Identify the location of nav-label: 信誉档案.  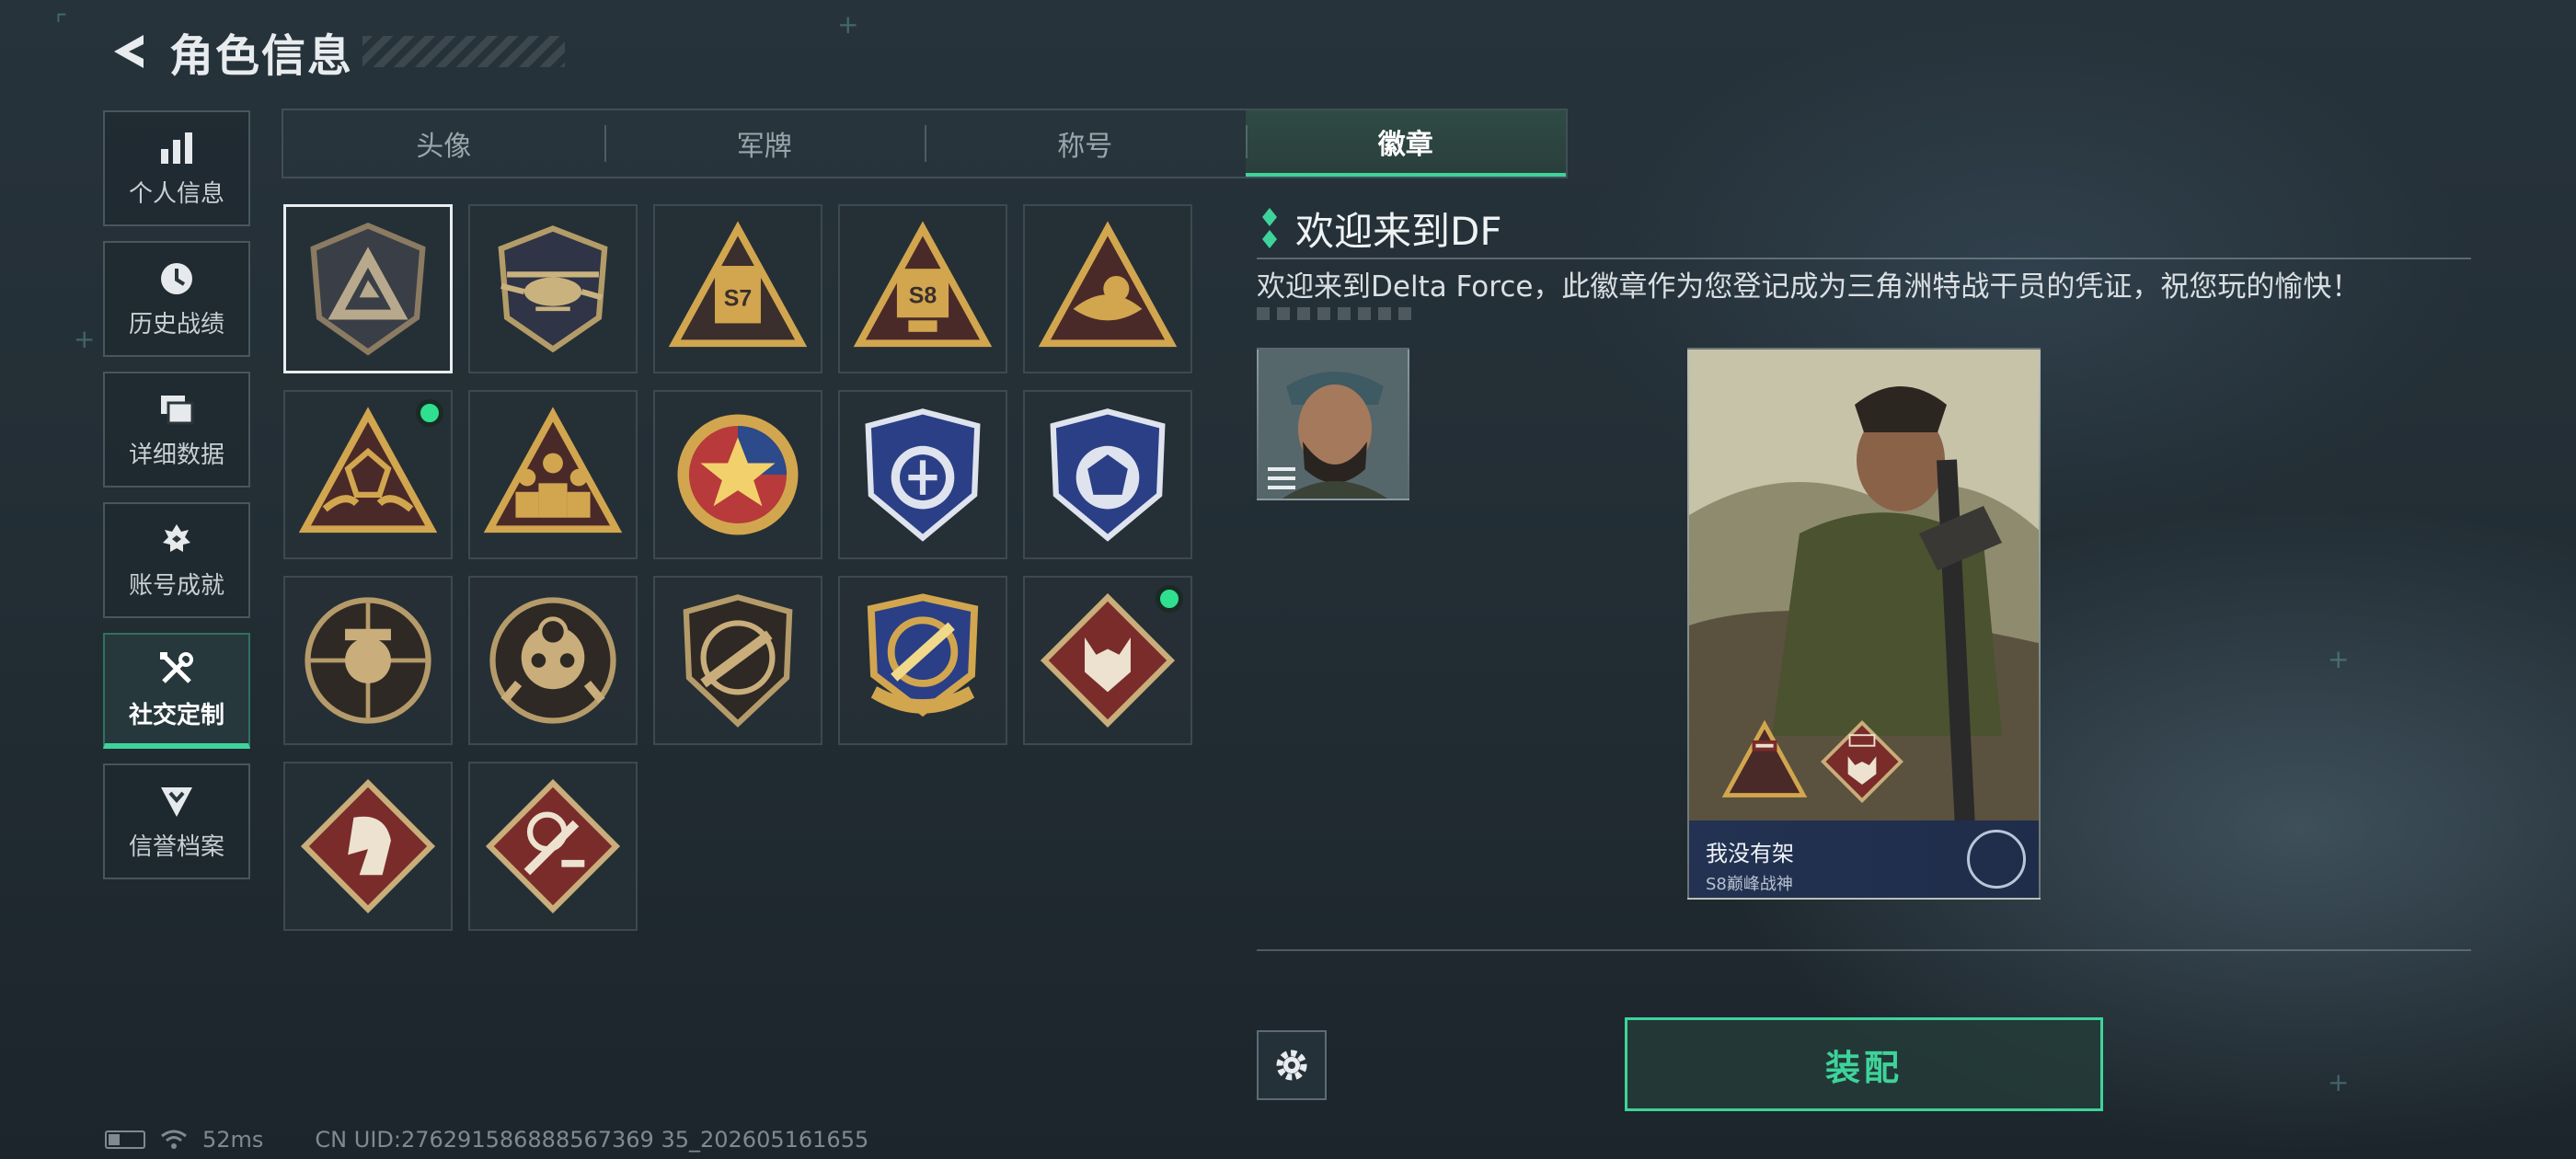
(176, 846).